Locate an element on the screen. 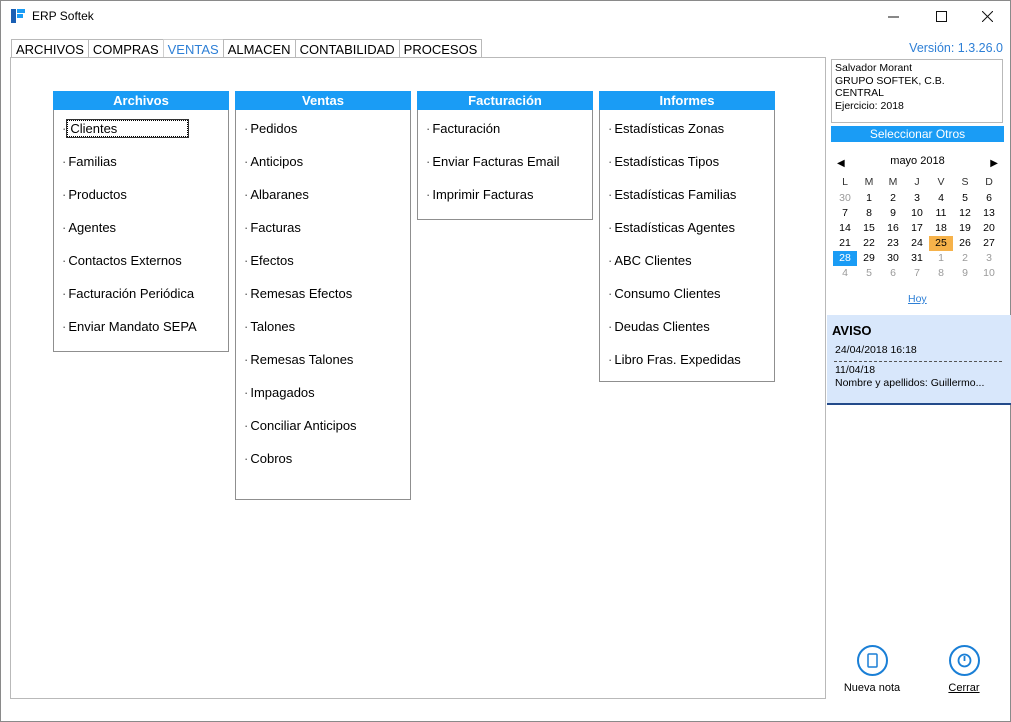  menu-item: · Efectos is located at coordinates (323, 267).